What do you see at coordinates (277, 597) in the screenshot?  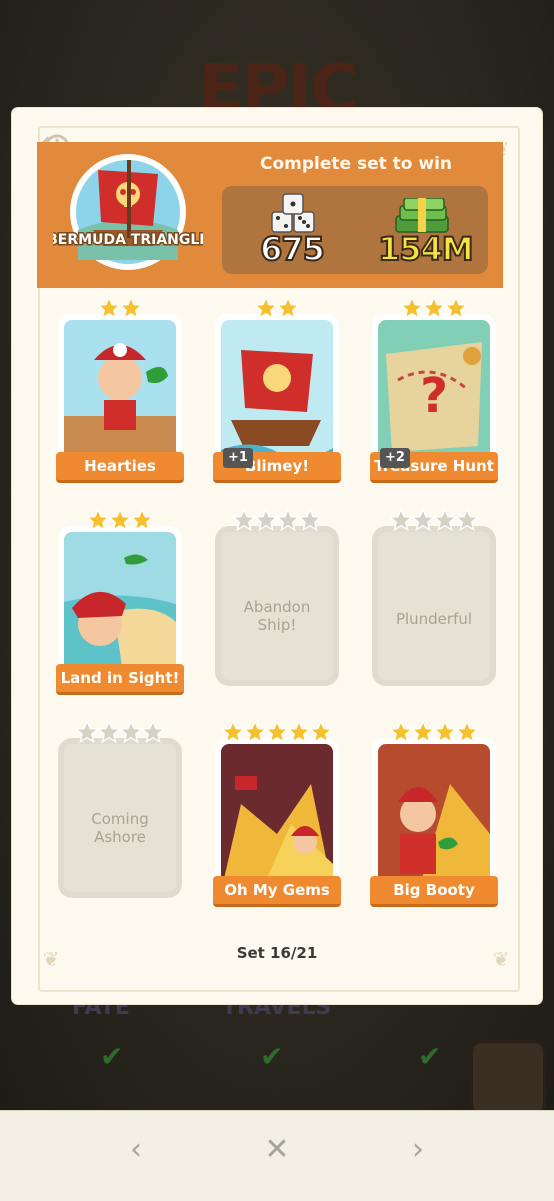 I see `sticker-slot-empty: Abandon Ship!` at bounding box center [277, 597].